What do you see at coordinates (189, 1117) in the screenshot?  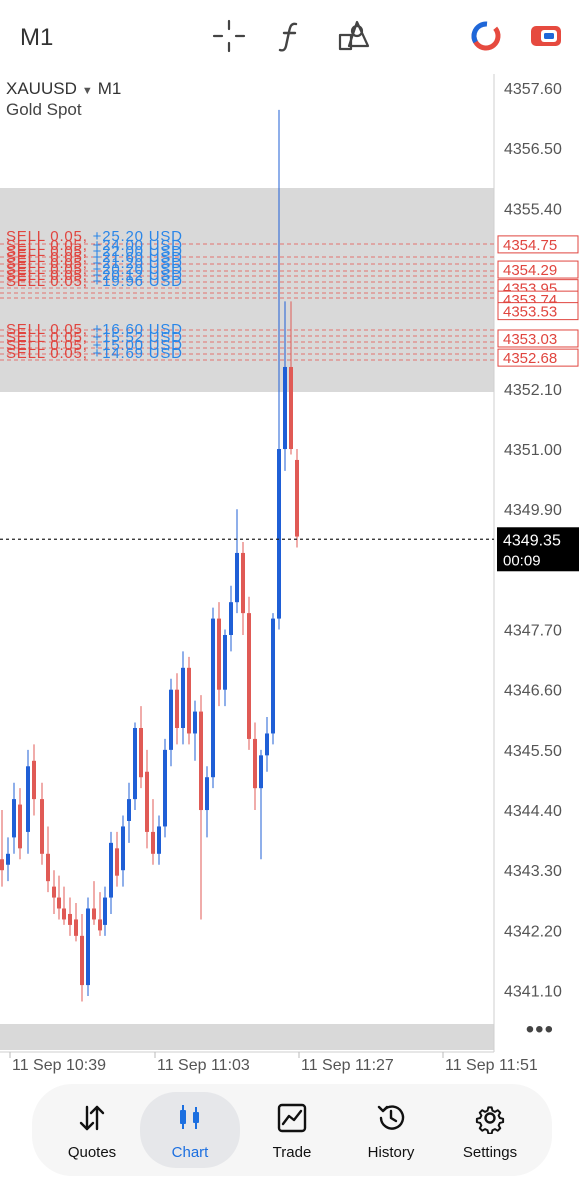 I see `chart-icon` at bounding box center [189, 1117].